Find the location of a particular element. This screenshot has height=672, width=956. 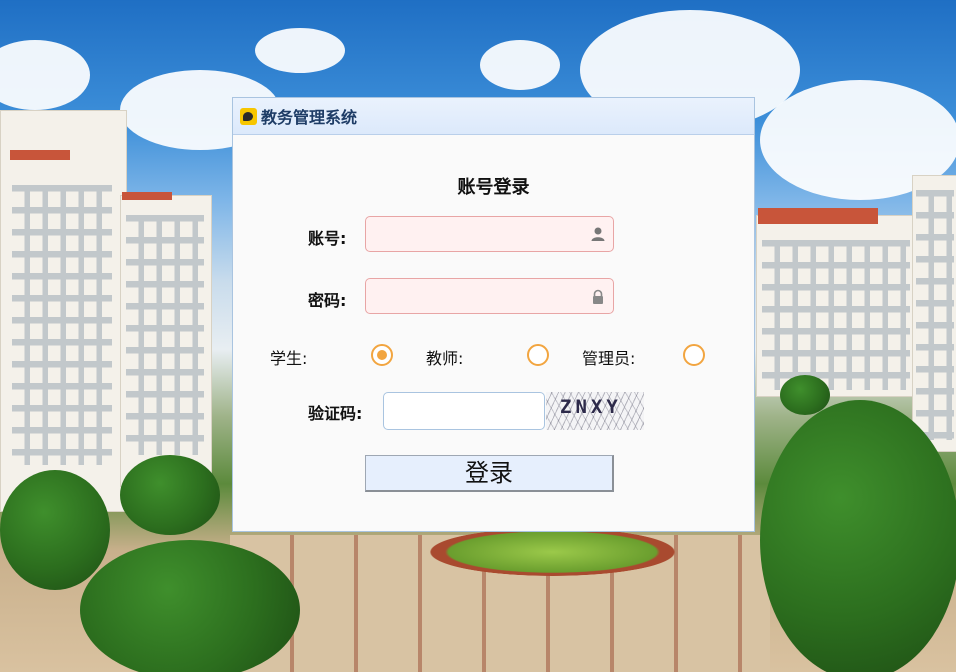

radio-admin is located at coordinates (694, 355).